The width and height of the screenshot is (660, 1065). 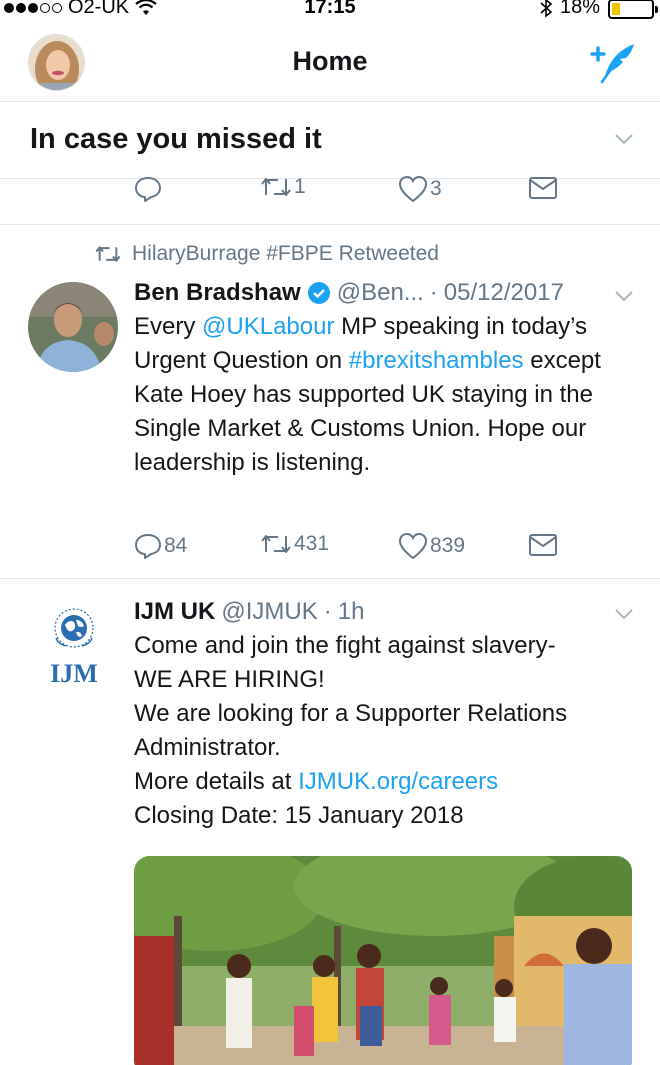 What do you see at coordinates (351, 611) in the screenshot?
I see `tweet-timestamp: 1h` at bounding box center [351, 611].